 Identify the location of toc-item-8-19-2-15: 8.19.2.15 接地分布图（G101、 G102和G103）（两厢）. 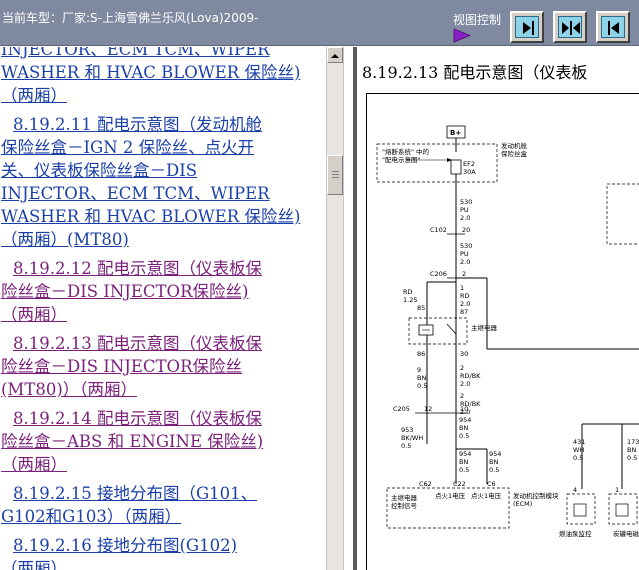
(163, 505).